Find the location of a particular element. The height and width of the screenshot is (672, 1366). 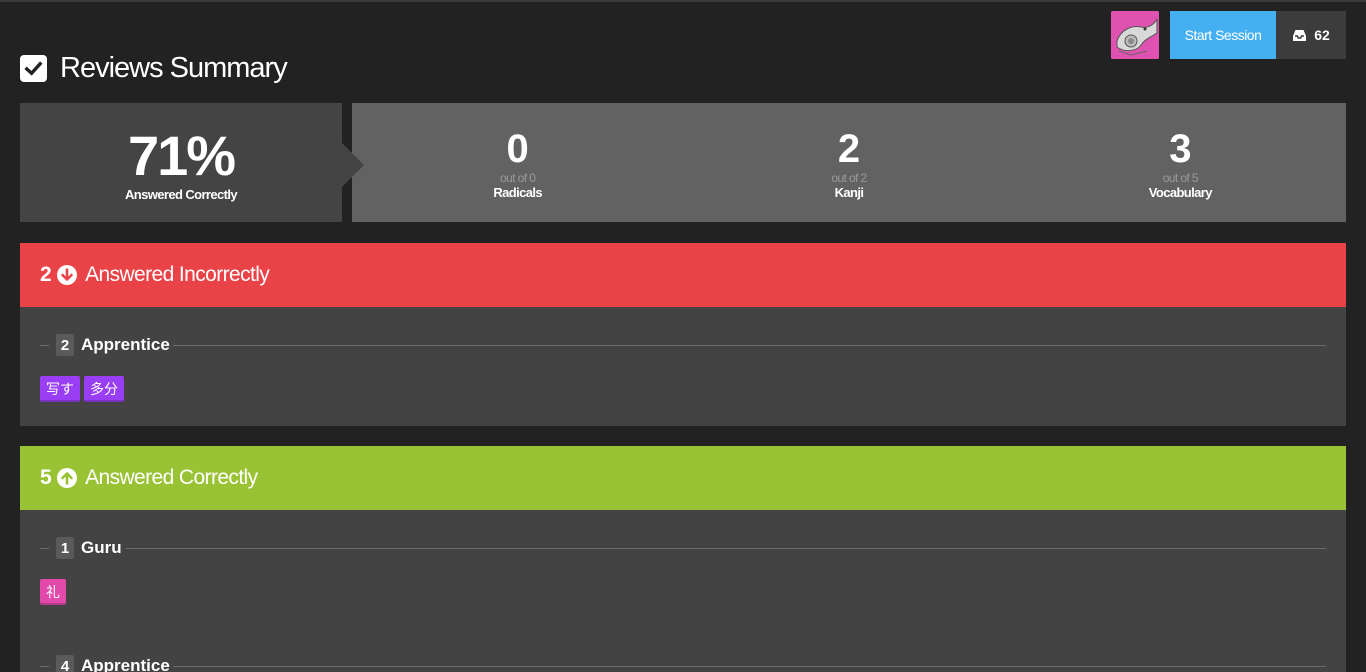

srs-group-guru: 1 Guru is located at coordinates (683, 548).